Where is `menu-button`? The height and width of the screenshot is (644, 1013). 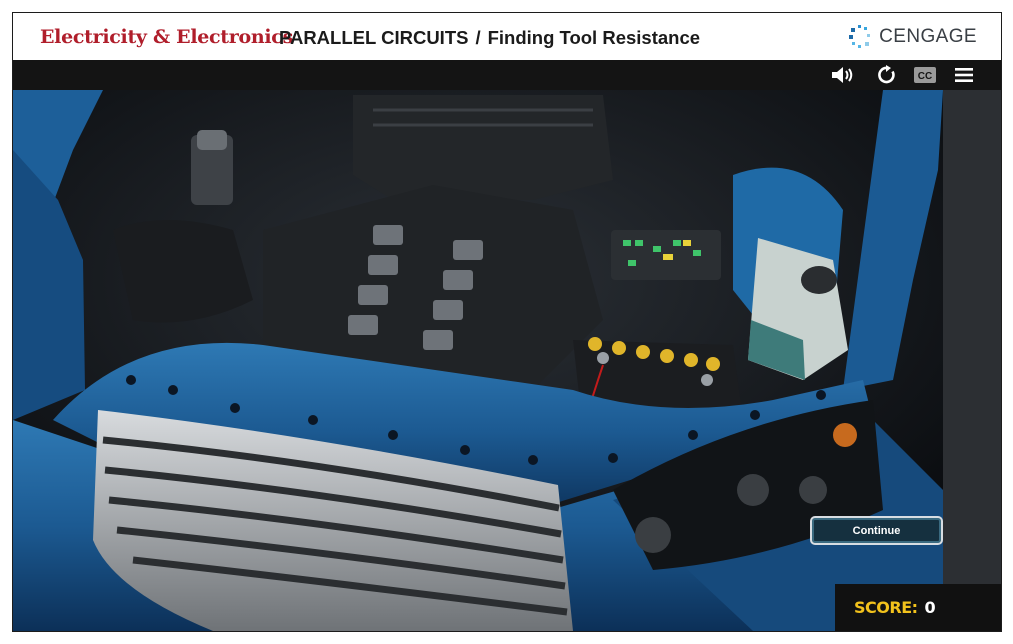
menu-button is located at coordinates (964, 75).